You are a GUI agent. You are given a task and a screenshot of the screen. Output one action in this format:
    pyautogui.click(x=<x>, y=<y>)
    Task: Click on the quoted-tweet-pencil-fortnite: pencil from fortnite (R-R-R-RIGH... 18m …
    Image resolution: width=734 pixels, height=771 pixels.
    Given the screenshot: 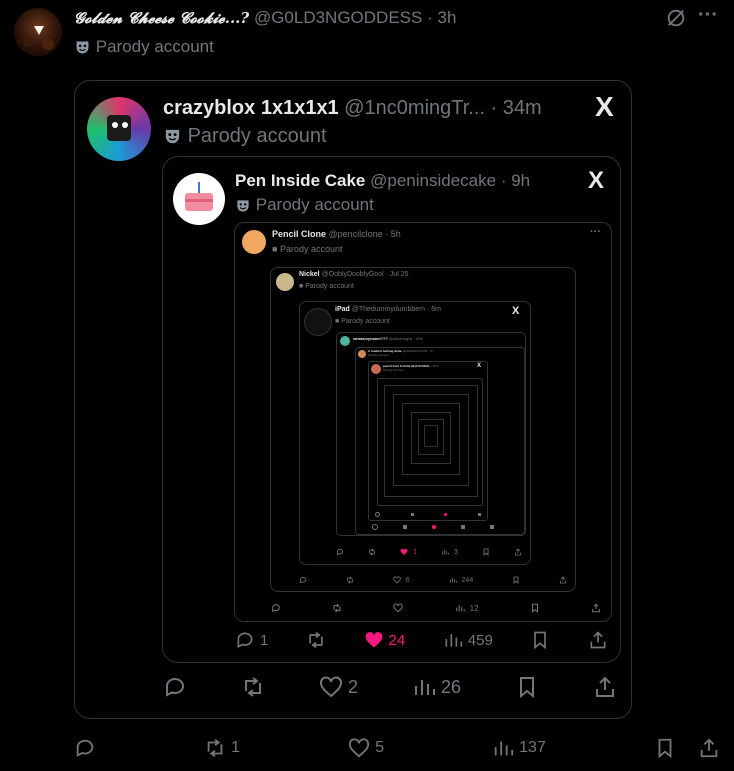 What is the action you would take?
    pyautogui.click(x=428, y=441)
    